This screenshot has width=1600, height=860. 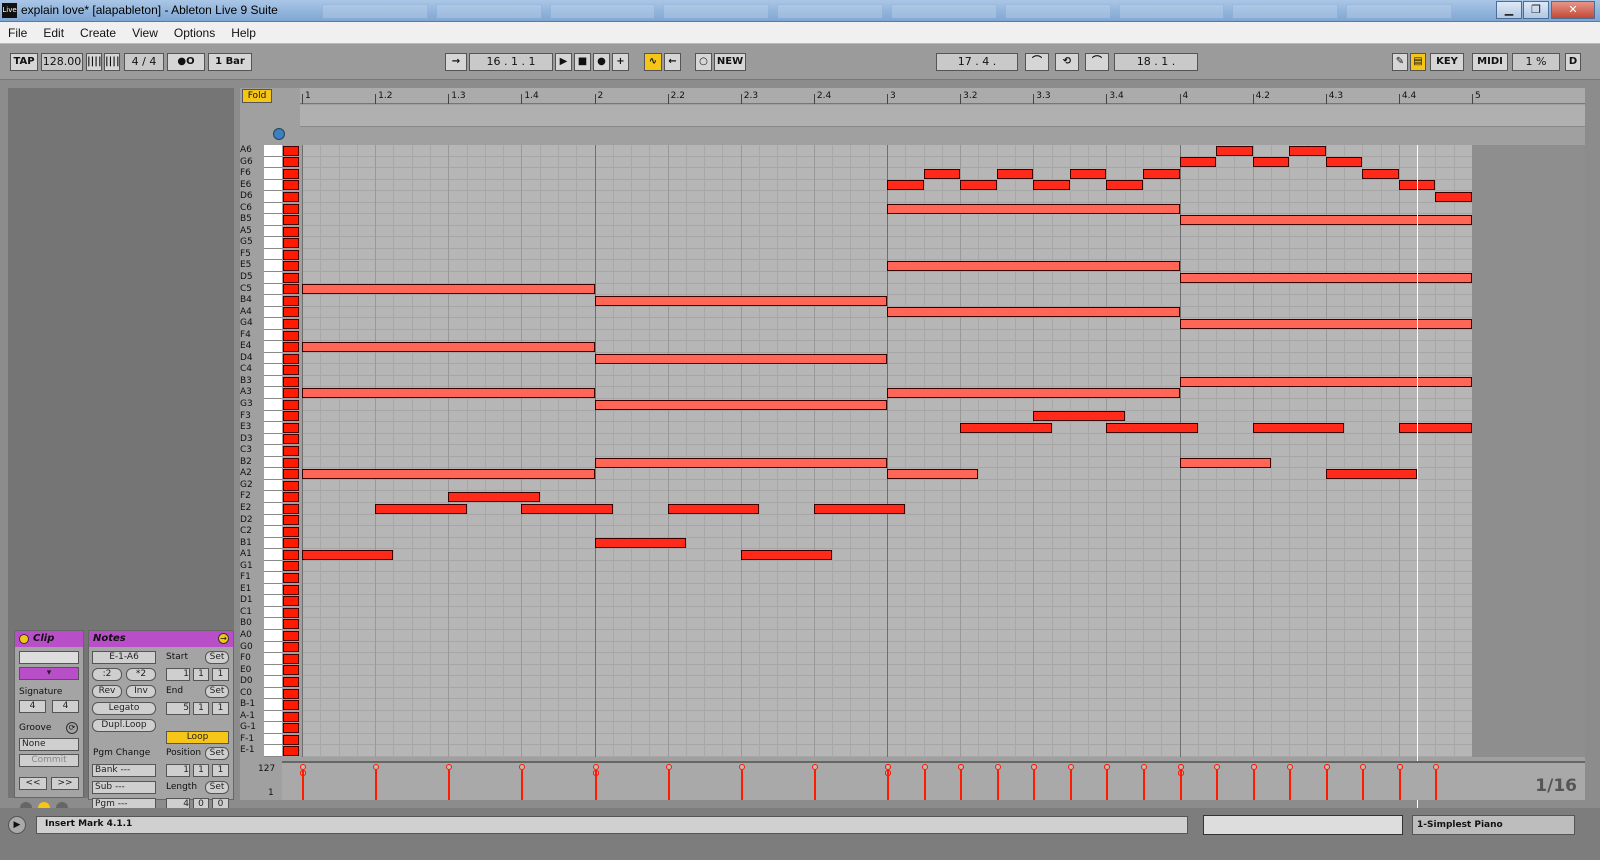 I want to click on velocity-editor: 1/16, so click(x=933, y=780).